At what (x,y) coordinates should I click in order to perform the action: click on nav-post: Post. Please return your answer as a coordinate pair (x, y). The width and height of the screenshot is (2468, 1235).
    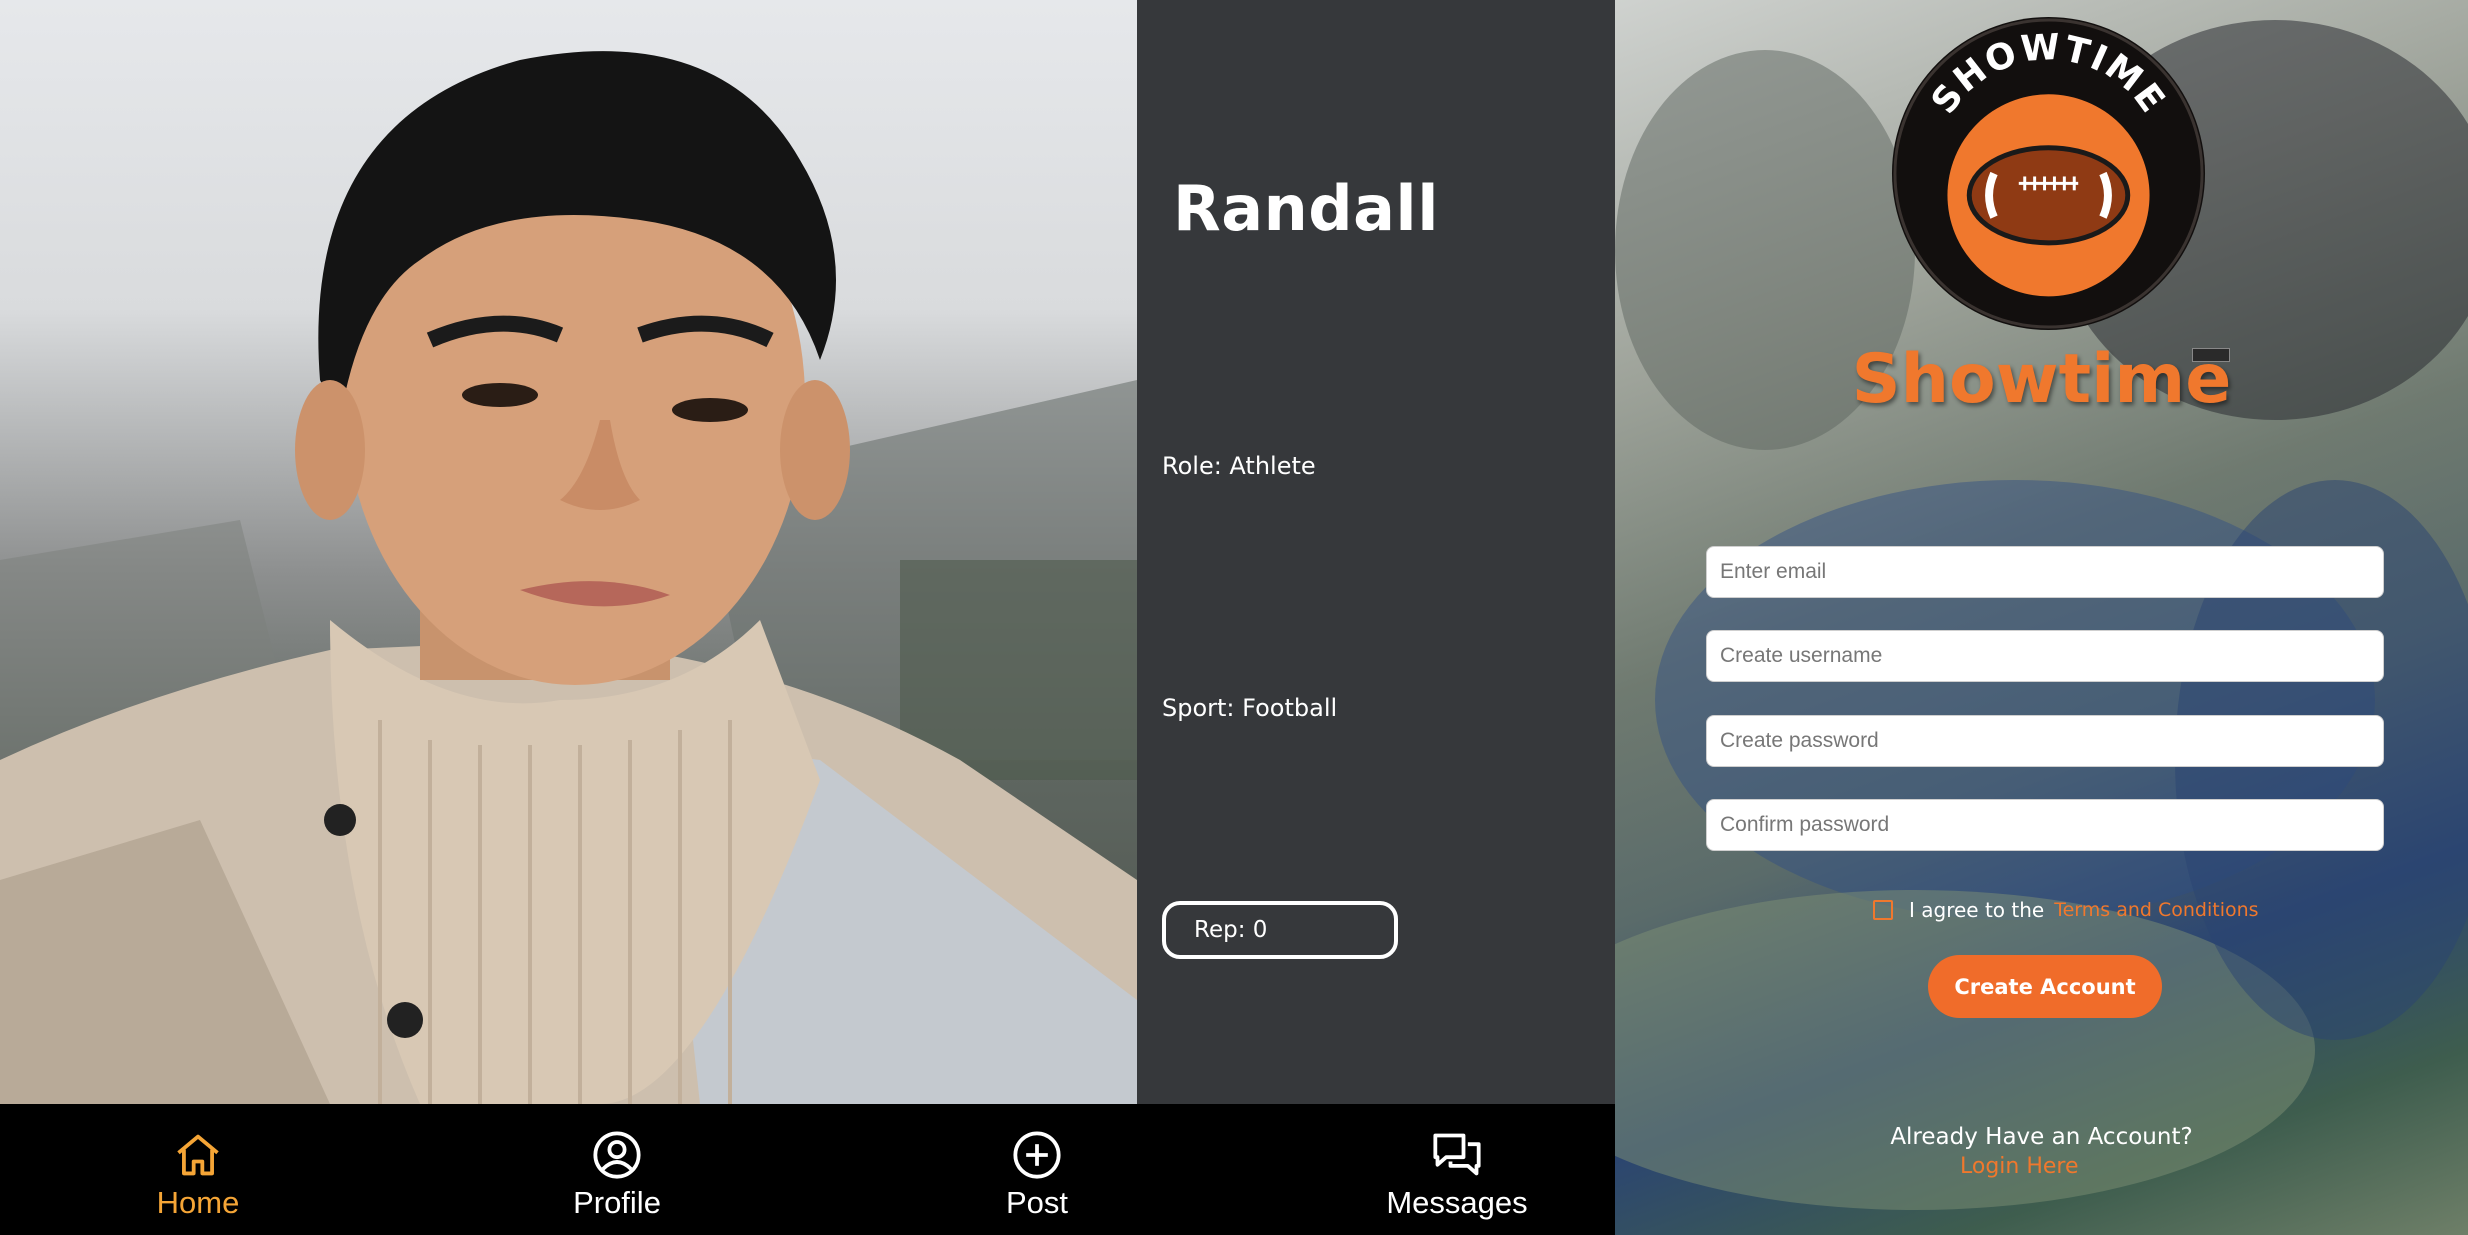
    Looking at the image, I should click on (1037, 1169).